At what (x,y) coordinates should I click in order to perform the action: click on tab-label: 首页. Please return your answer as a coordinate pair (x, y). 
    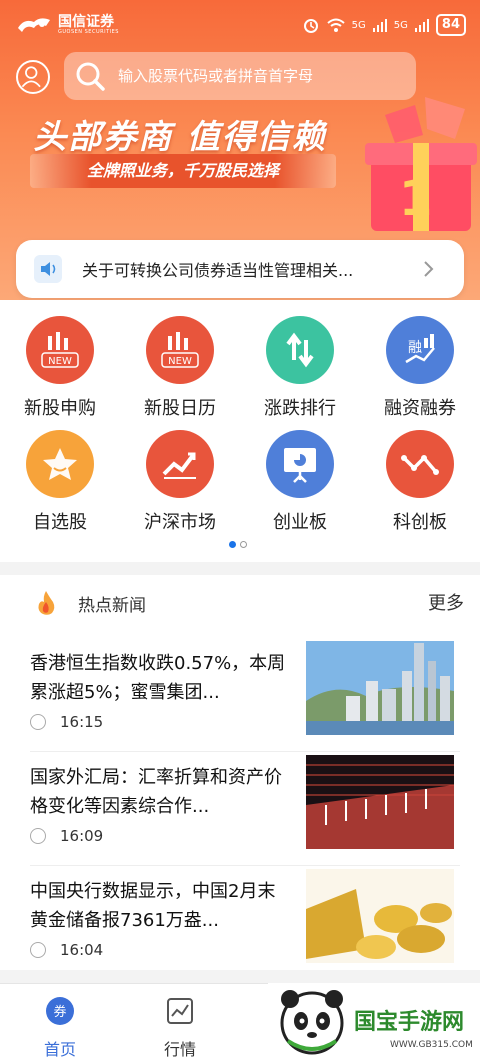
    Looking at the image, I should click on (59, 1049).